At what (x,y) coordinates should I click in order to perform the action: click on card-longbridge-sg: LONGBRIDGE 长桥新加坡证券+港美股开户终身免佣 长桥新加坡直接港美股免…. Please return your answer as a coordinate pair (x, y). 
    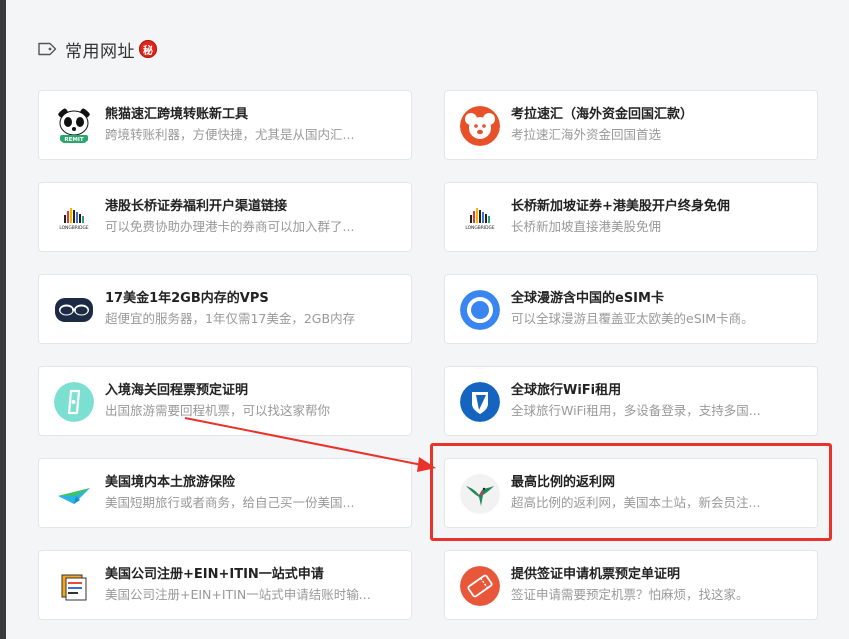
    Looking at the image, I should click on (631, 217).